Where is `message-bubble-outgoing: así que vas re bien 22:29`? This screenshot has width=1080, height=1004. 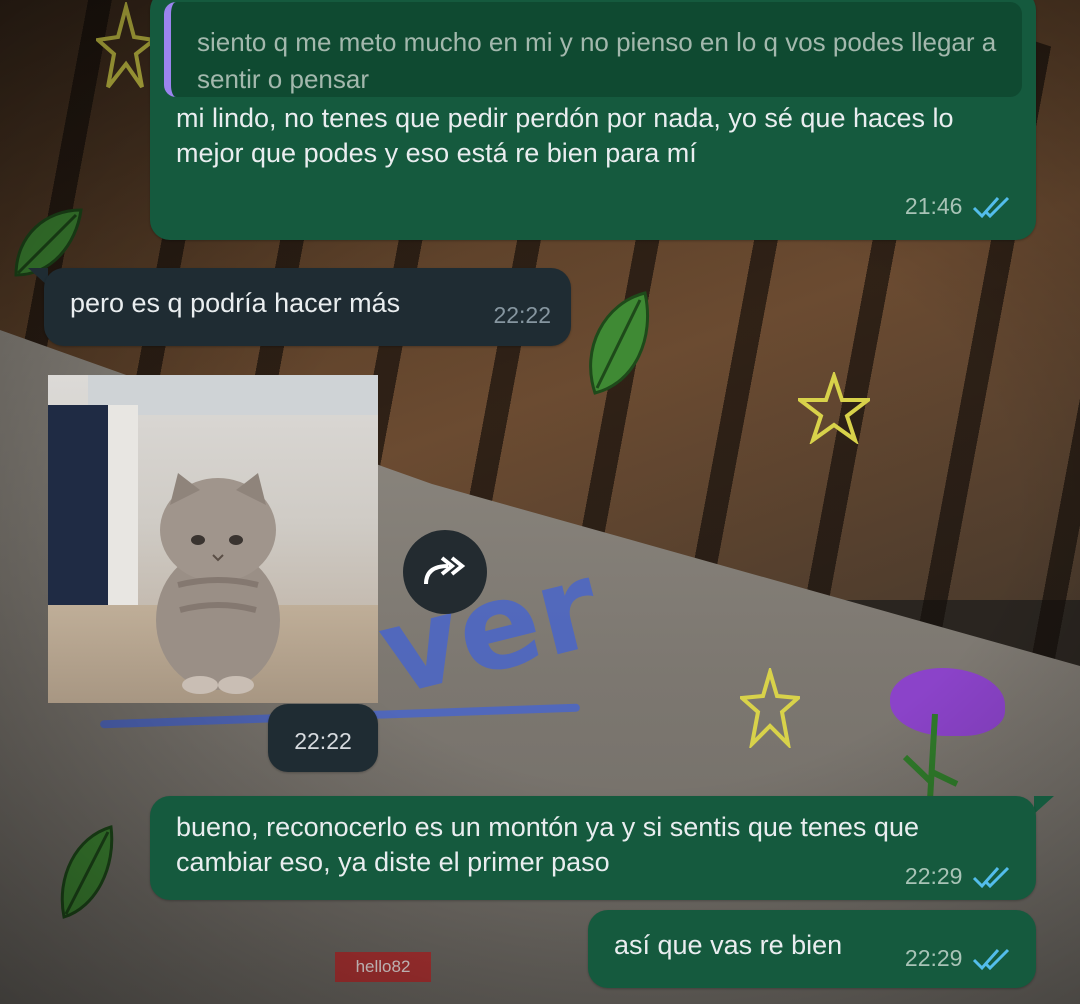 message-bubble-outgoing: así que vas re bien 22:29 is located at coordinates (812, 949).